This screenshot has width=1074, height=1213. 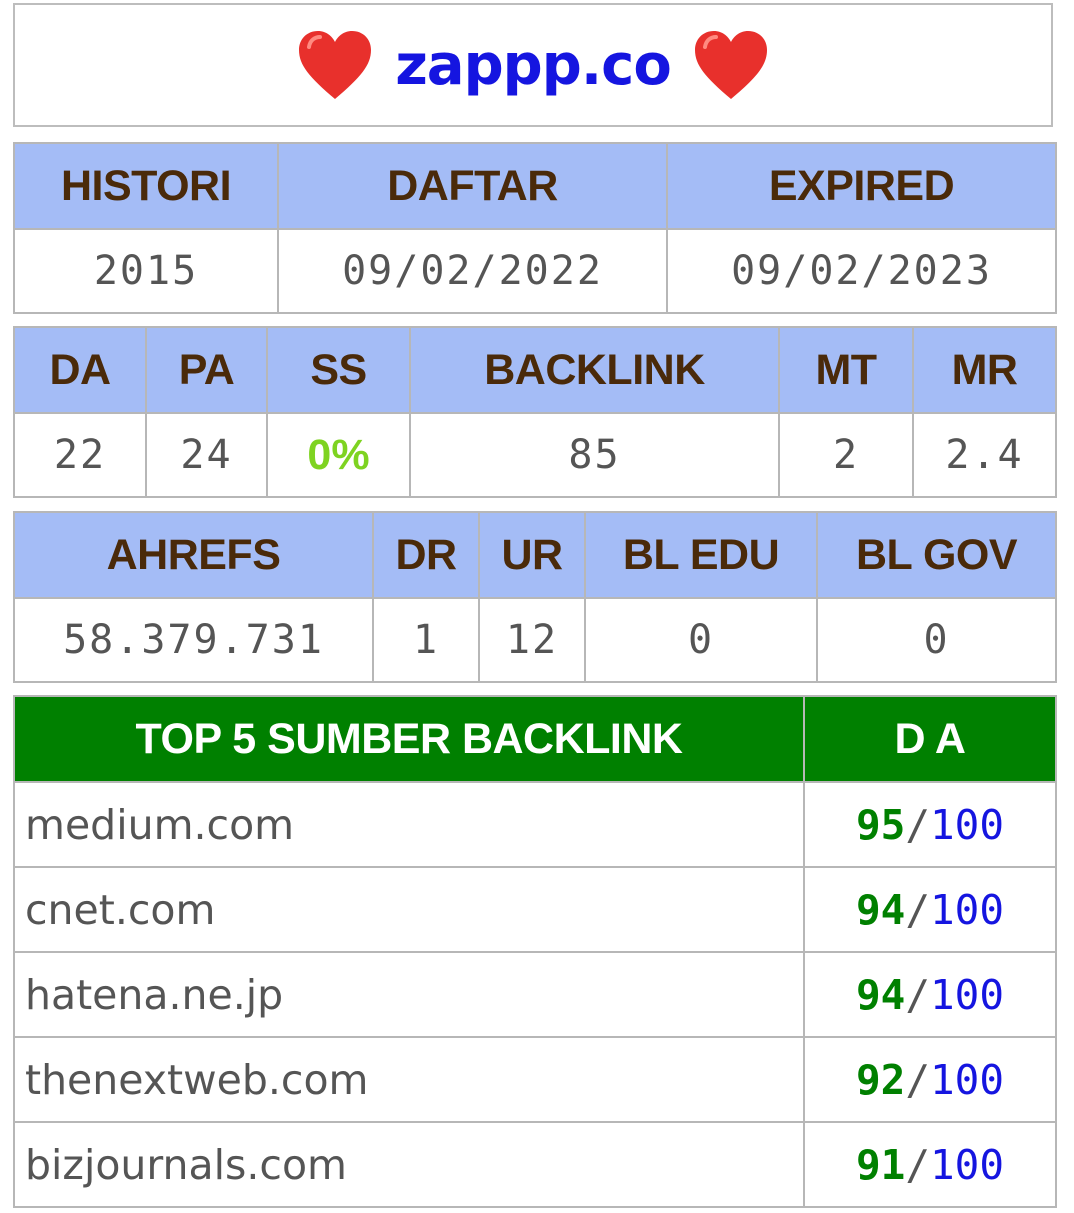 I want to click on backlink-site: thenextweb.com, so click(x=409, y=1079).